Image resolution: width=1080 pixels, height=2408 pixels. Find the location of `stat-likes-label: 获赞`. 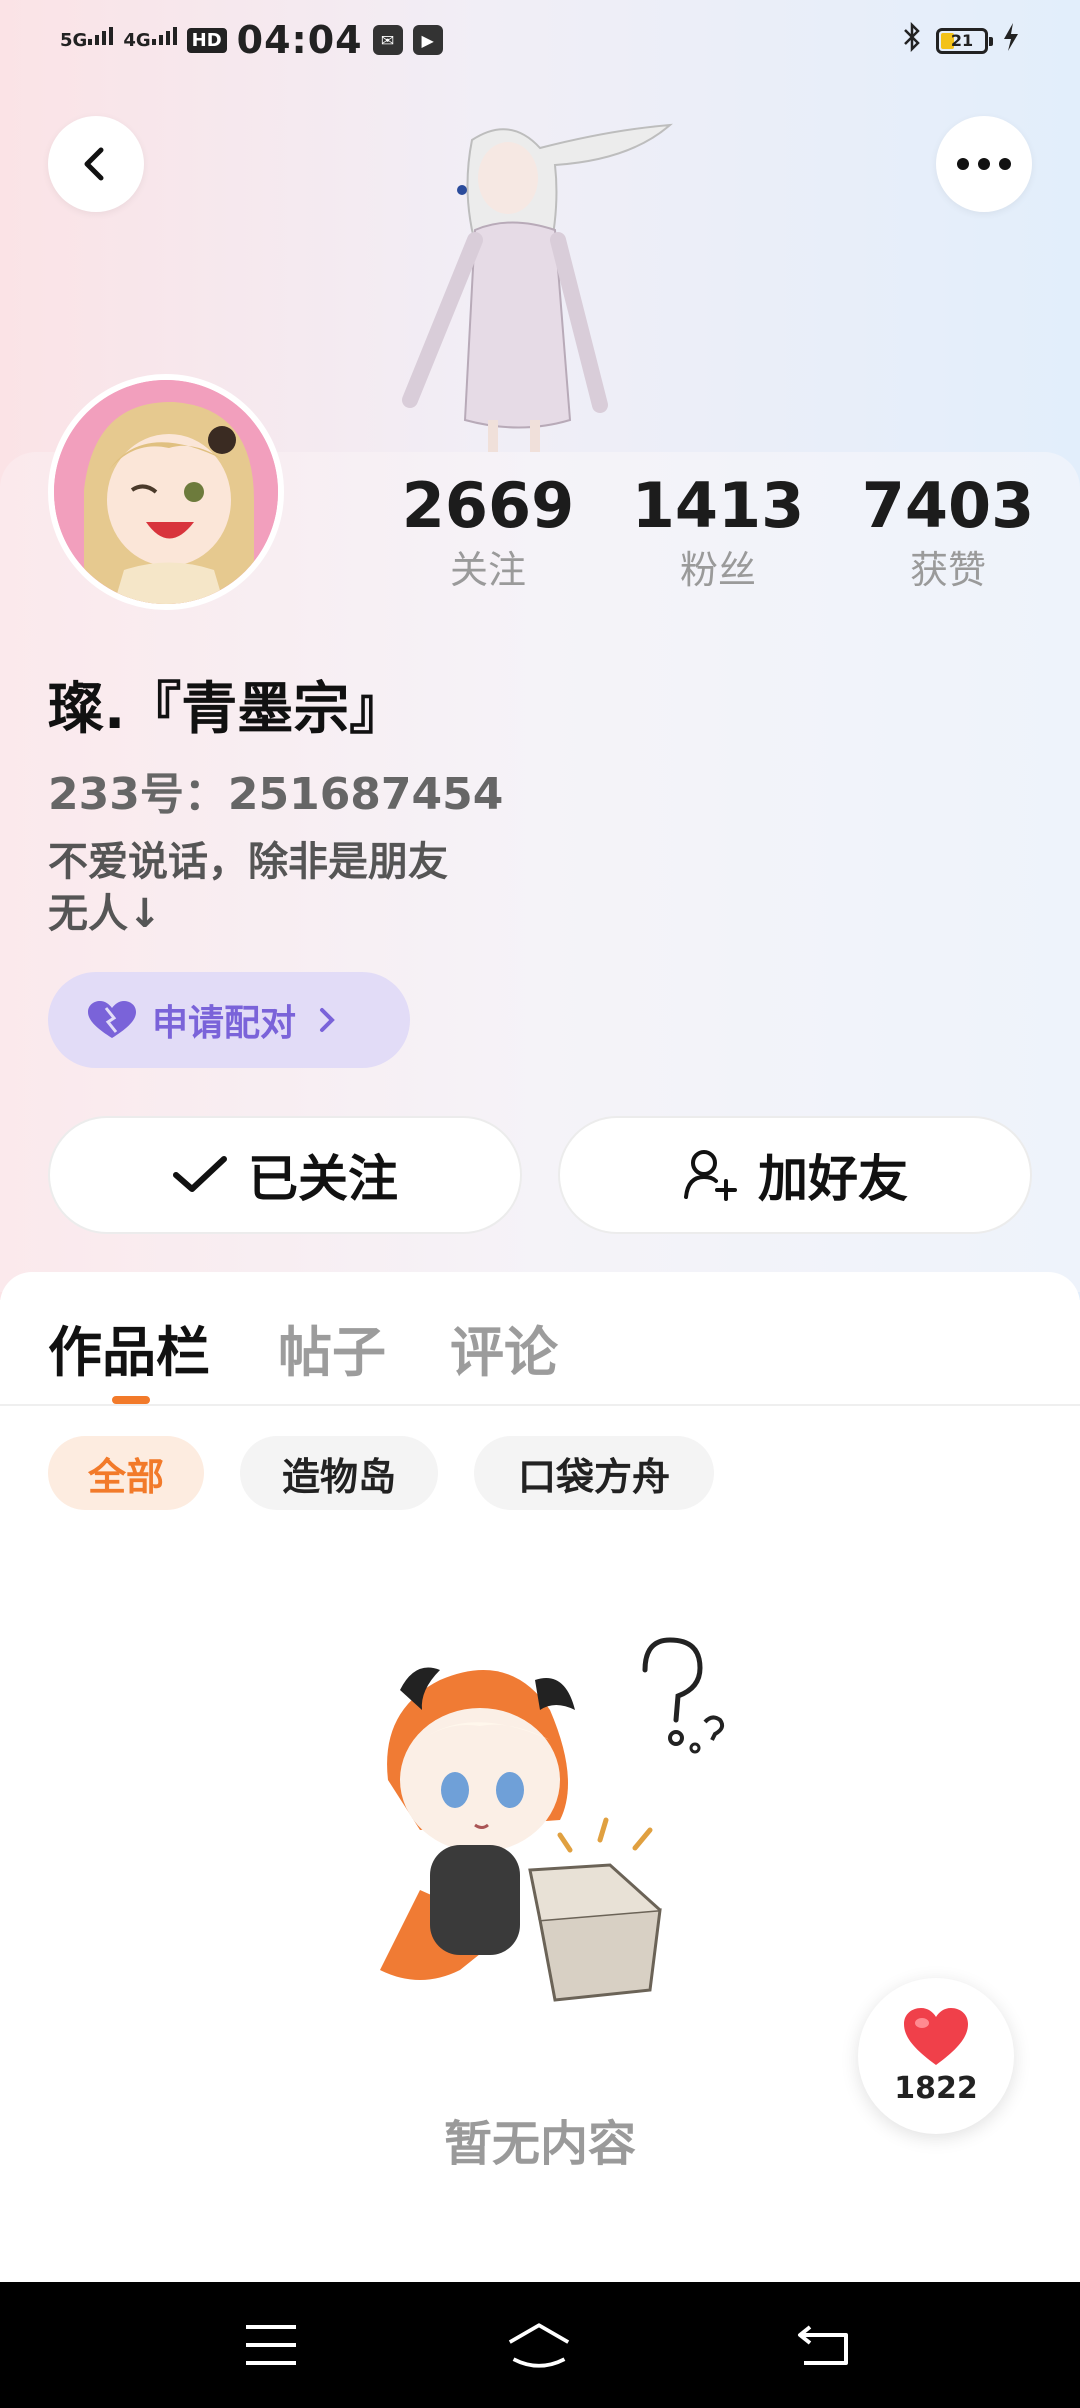

stat-likes-label: 获赞 is located at coordinates (947, 570).